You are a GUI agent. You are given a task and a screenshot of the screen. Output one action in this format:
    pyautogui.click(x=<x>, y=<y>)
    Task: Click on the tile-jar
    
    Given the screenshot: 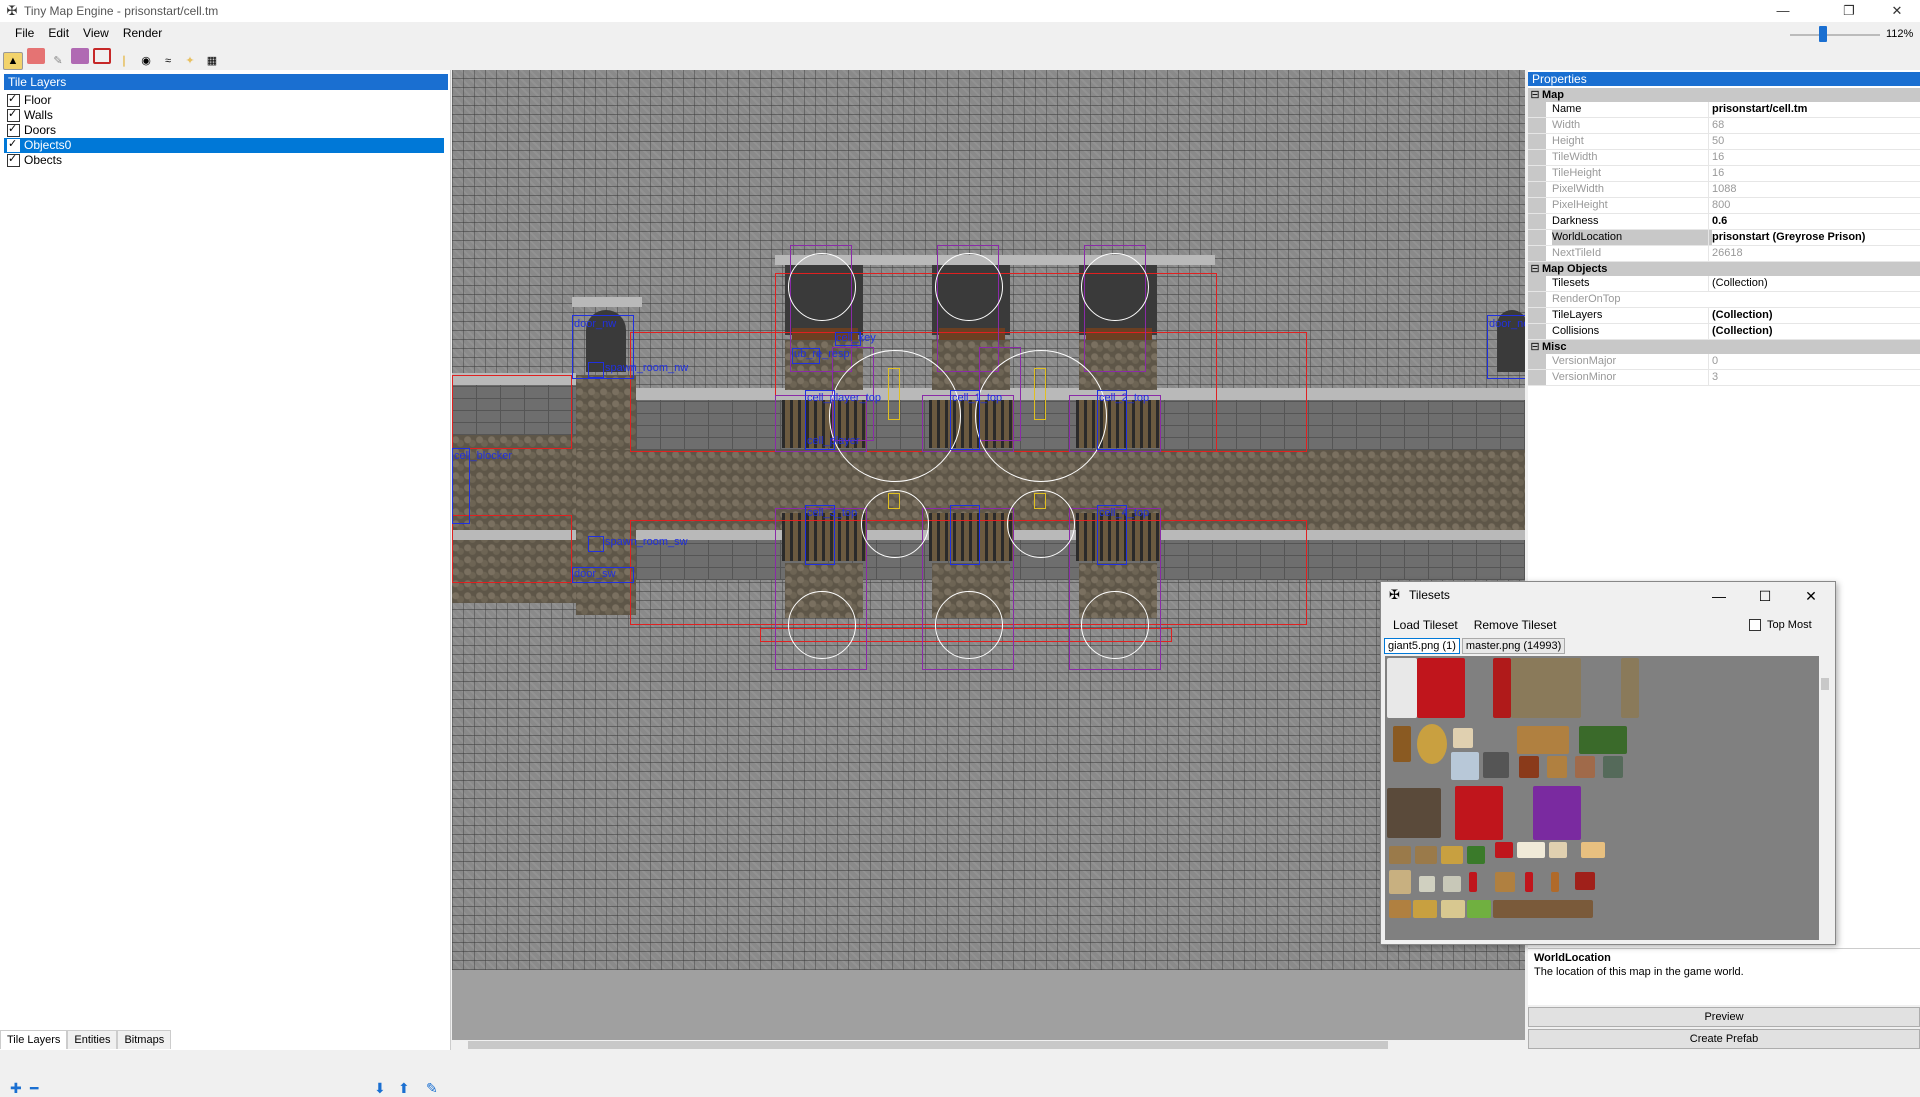 What is the action you would take?
    pyautogui.click(x=1400, y=882)
    